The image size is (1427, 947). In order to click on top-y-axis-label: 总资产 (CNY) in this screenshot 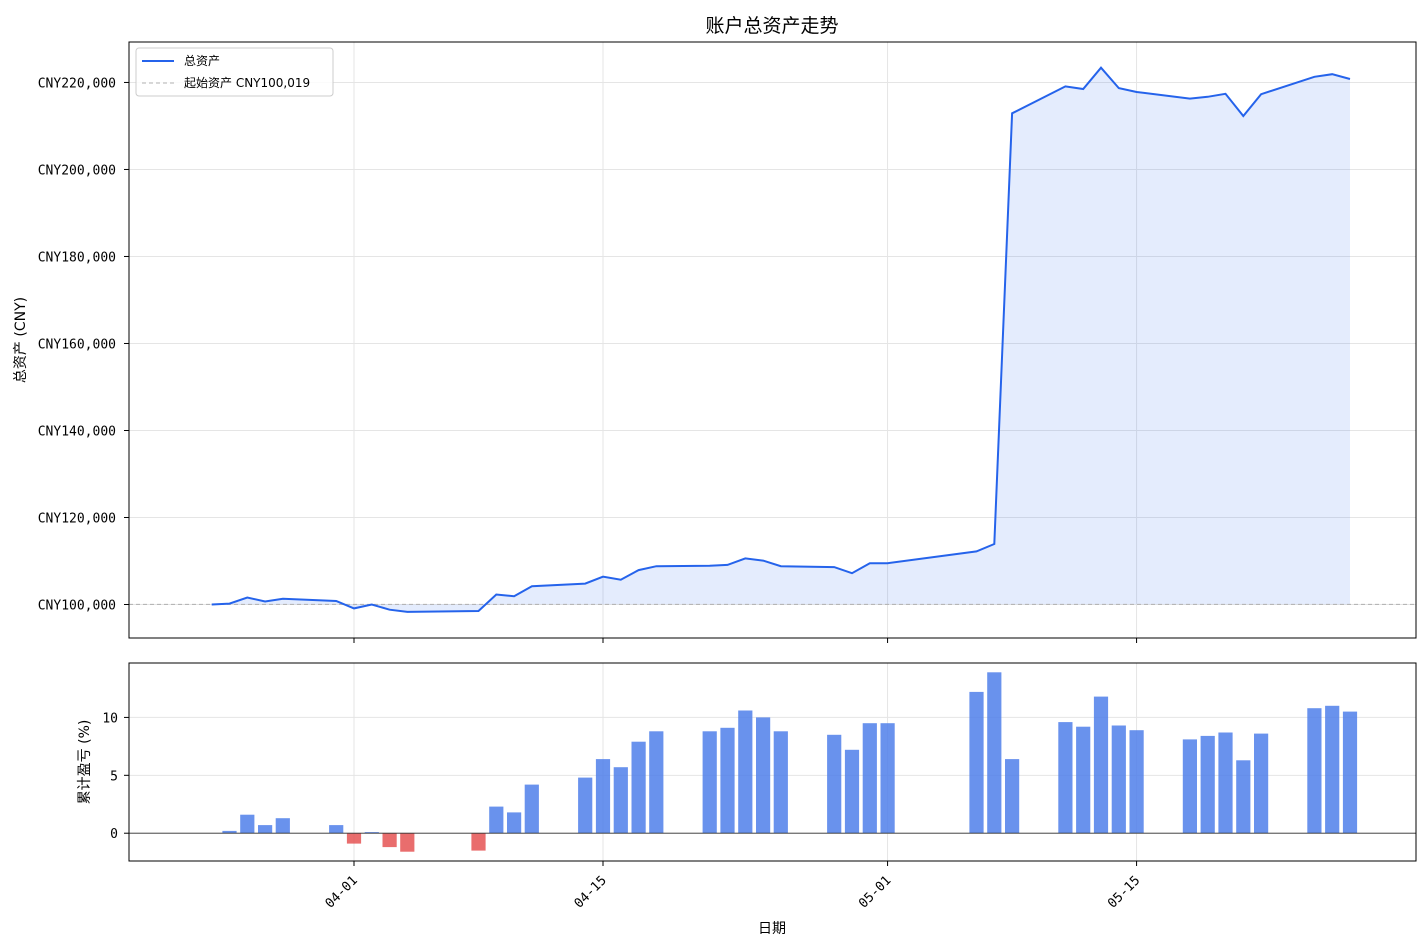, I will do `click(21, 340)`.